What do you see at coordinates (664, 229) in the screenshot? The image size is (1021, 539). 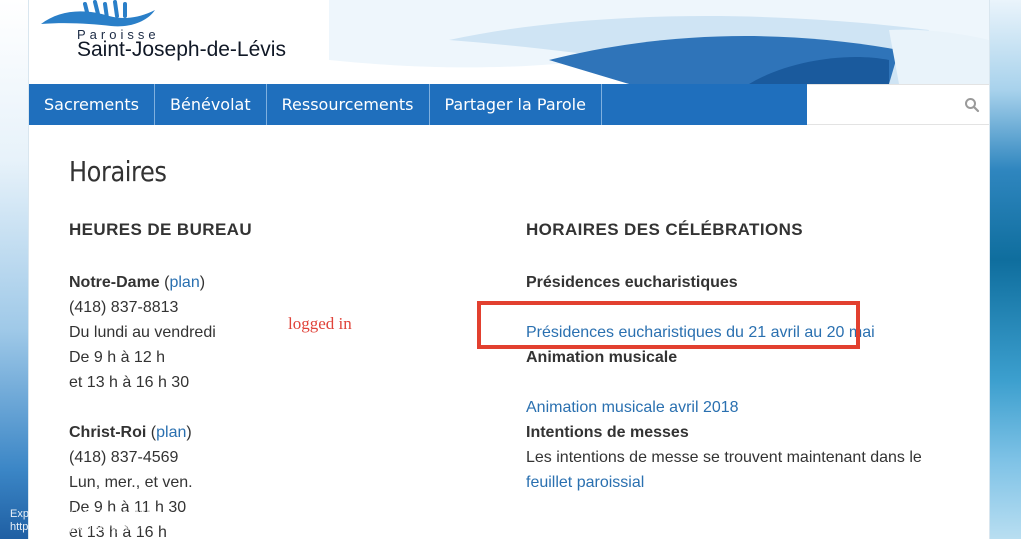 I see `celebrations-heading: HORAIRES DES CÉLÉBRATIONS` at bounding box center [664, 229].